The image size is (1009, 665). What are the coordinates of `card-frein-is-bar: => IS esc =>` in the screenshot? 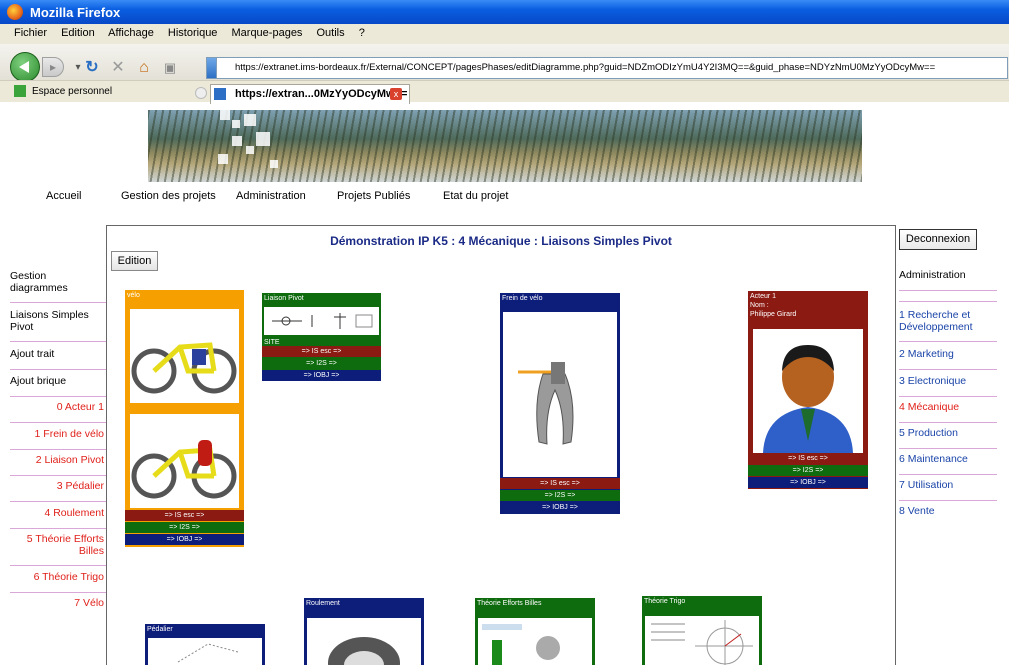 It's located at (560, 483).